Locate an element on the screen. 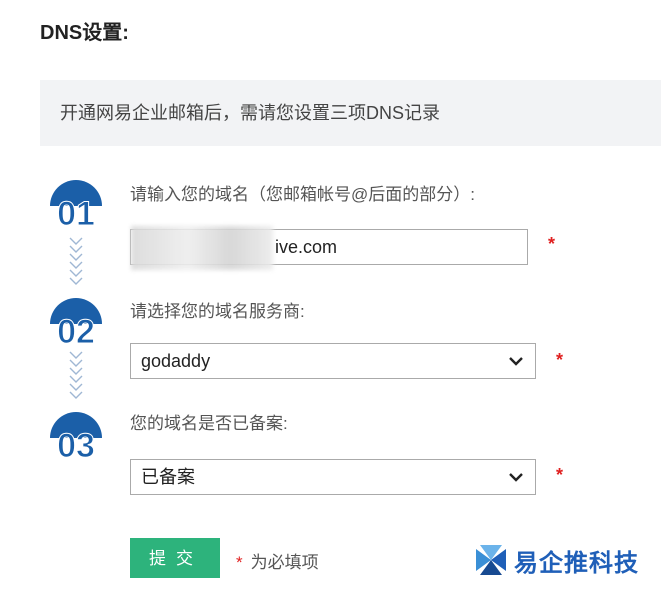  step-01-badge-icon: 01 is located at coordinates (76, 205).